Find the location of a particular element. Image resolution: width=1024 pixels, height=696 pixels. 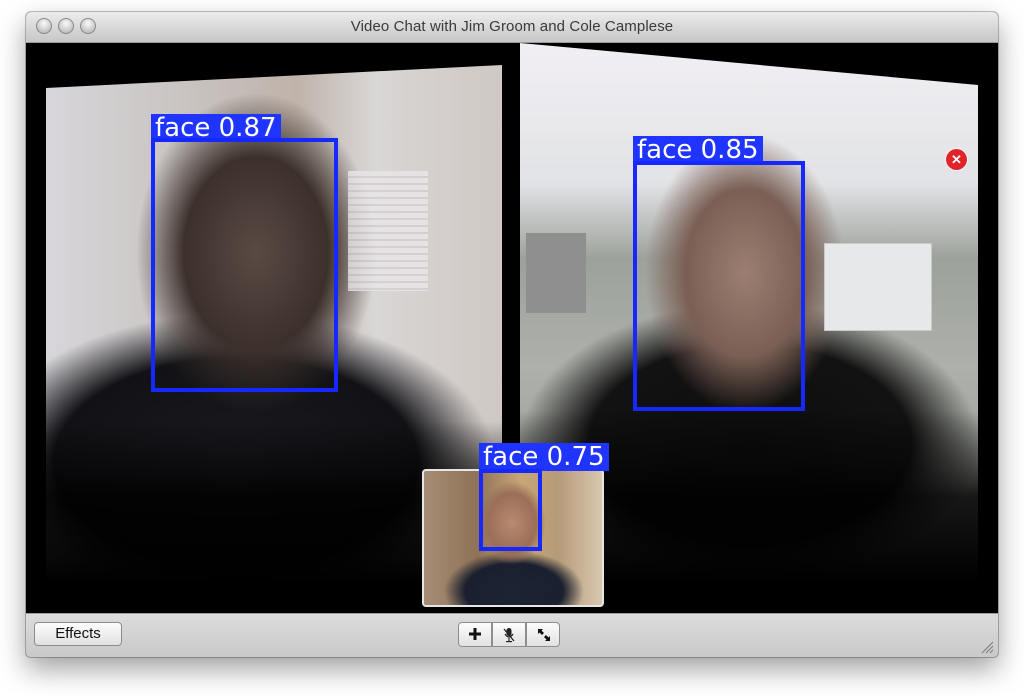

bottom-toolbar: Effects is located at coordinates (512, 635).